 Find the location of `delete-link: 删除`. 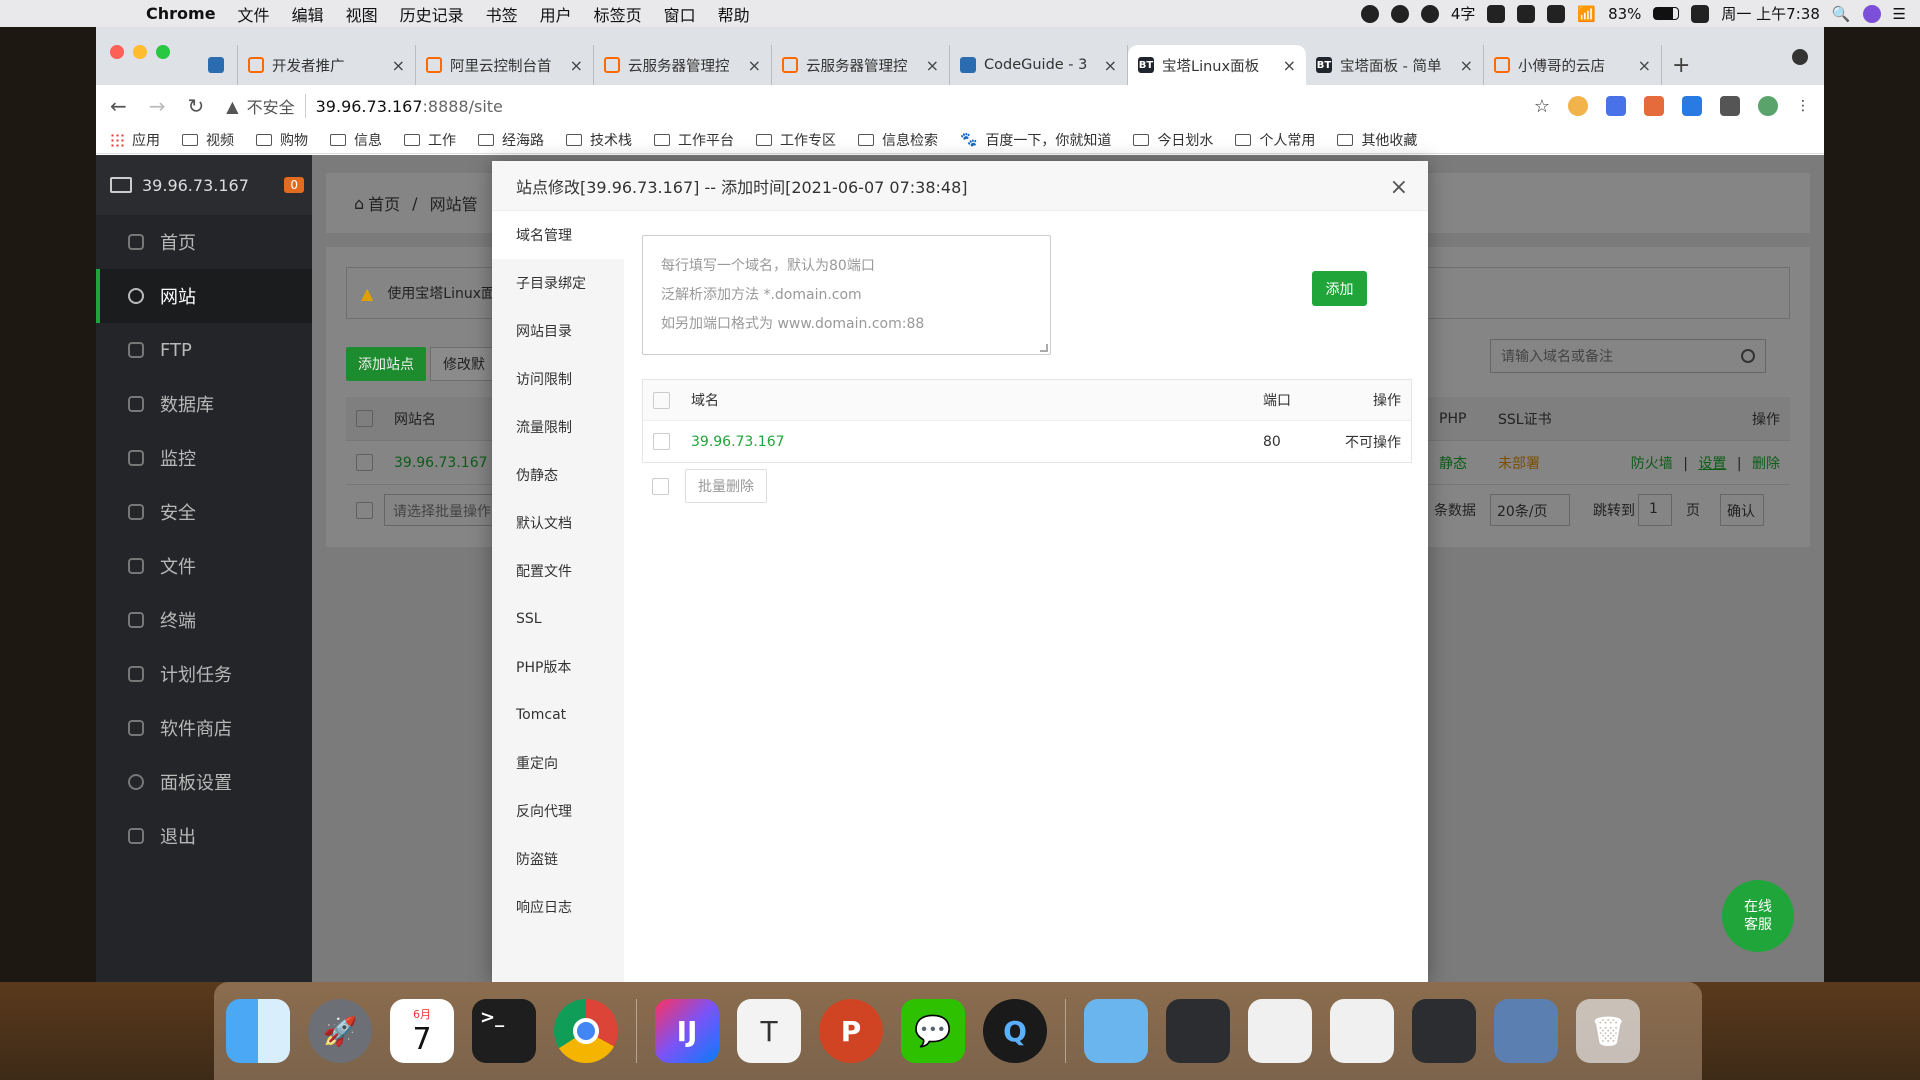

delete-link: 删除 is located at coordinates (1766, 464).